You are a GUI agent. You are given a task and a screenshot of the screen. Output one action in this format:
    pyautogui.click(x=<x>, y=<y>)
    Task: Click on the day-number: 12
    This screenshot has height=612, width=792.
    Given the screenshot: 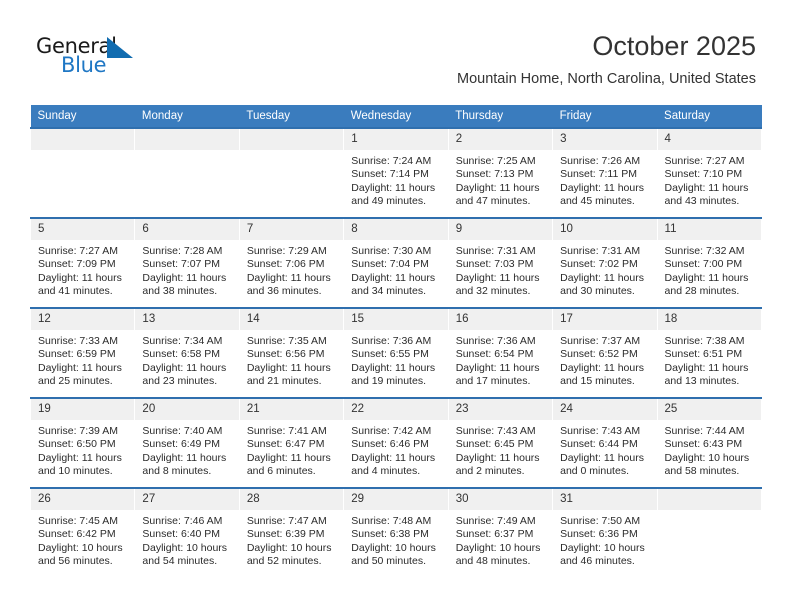 What is the action you would take?
    pyautogui.click(x=83, y=319)
    